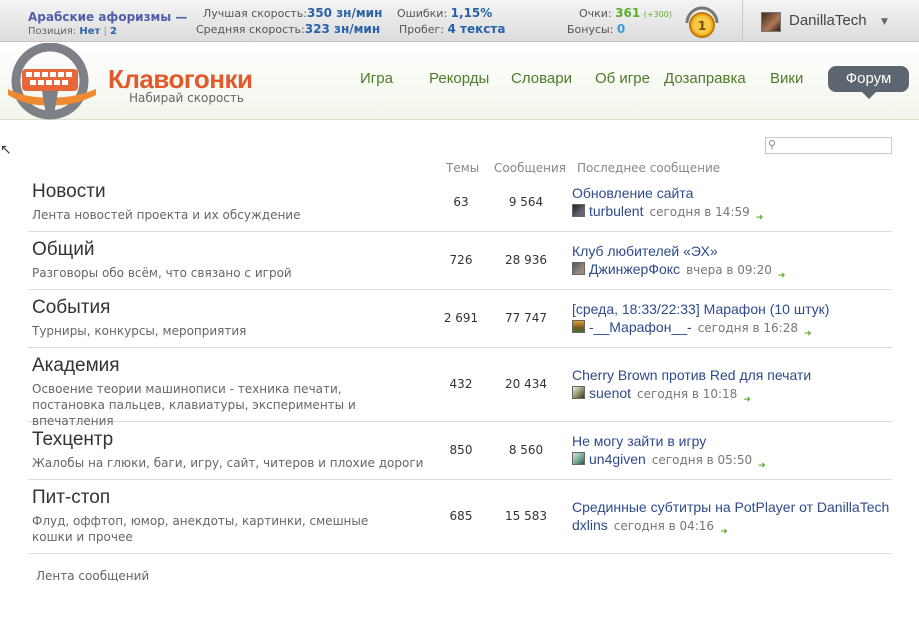  I want to click on points-delta: (+300), so click(657, 14).